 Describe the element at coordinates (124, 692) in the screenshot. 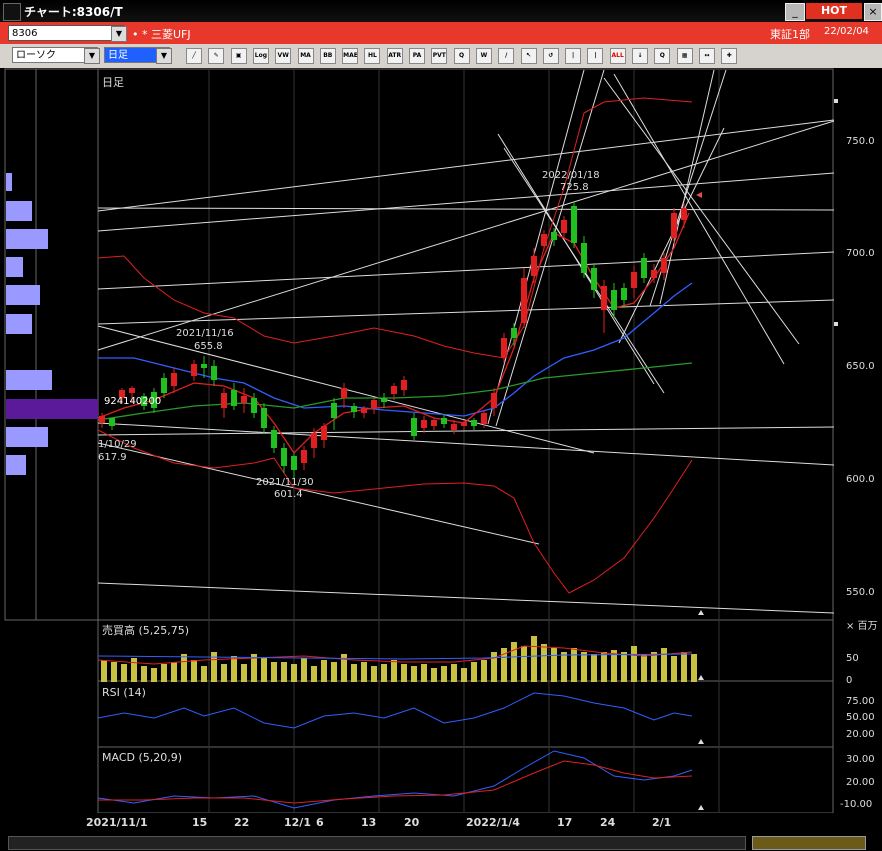

I see `rsi-panel-label: RSI (14)` at that location.